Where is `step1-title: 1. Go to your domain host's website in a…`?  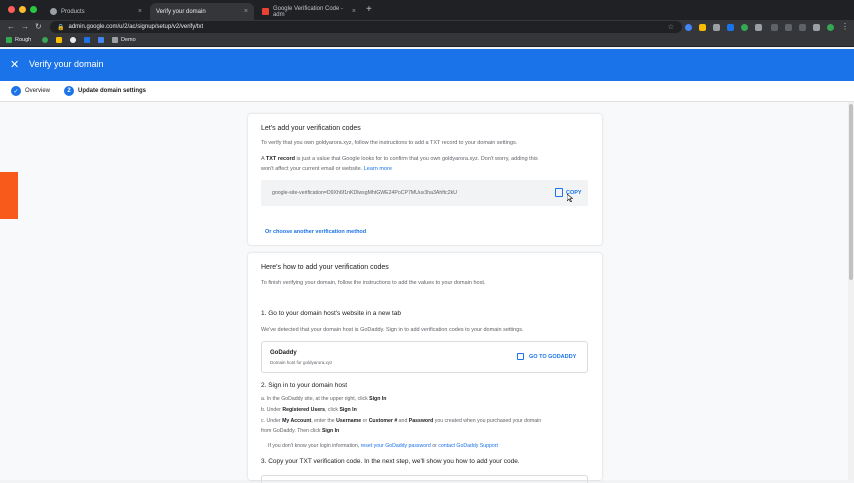 step1-title: 1. Go to your domain host's website in a… is located at coordinates (331, 313).